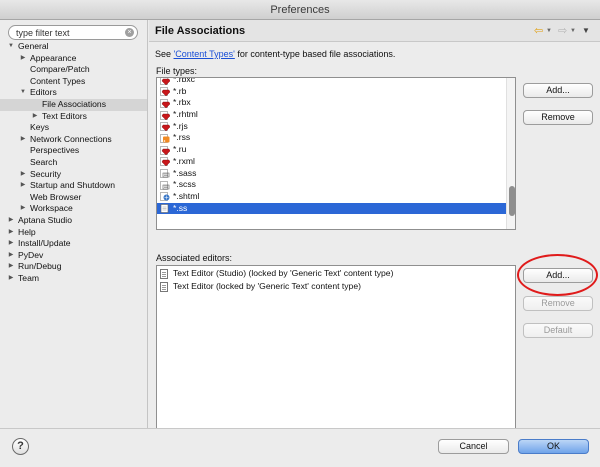 The height and width of the screenshot is (467, 600). Describe the element at coordinates (73, 256) in the screenshot. I see `tree-item: ▶ PyDev` at that location.